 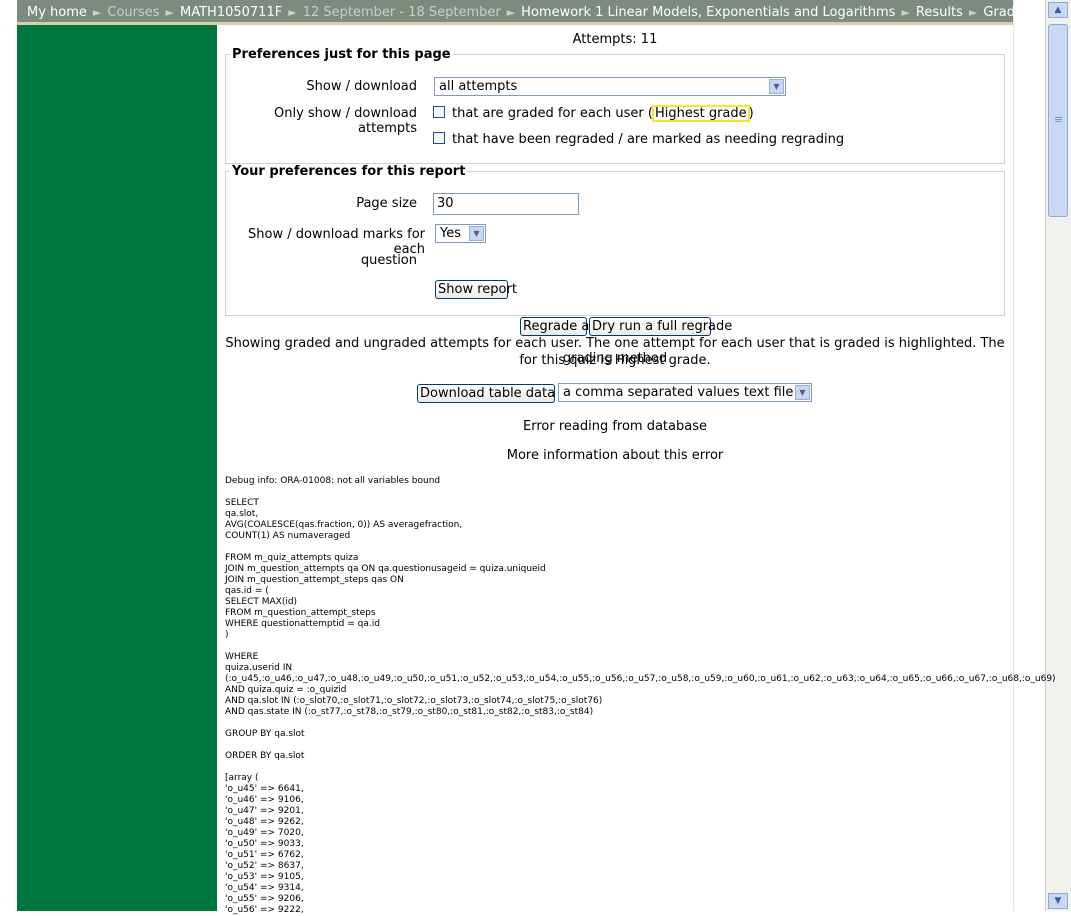 What do you see at coordinates (388, 260) in the screenshot?
I see `marks-label-line2: question` at bounding box center [388, 260].